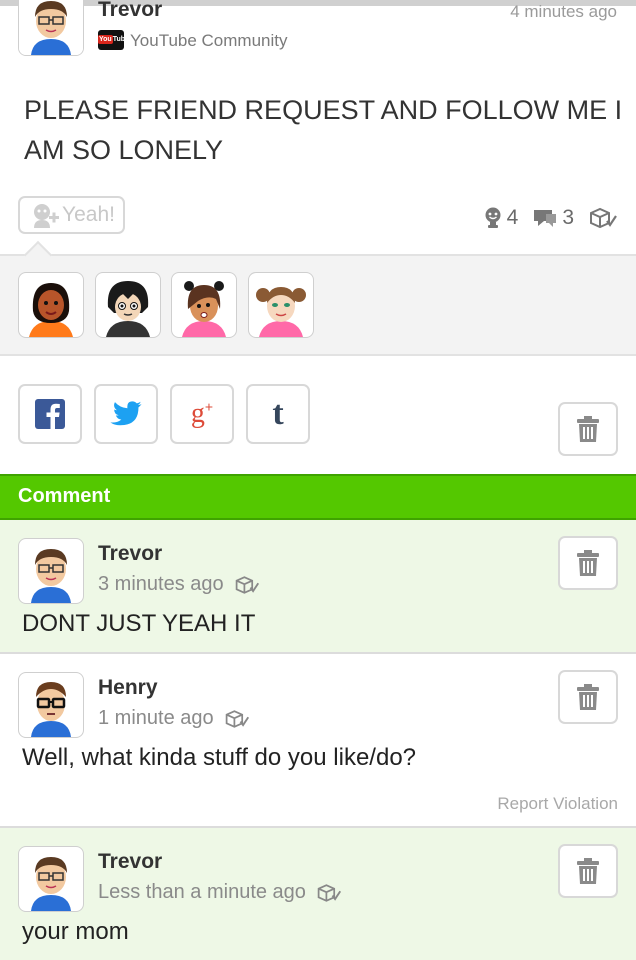 The image size is (636, 960). I want to click on community-name: YouTube Community, so click(209, 41).